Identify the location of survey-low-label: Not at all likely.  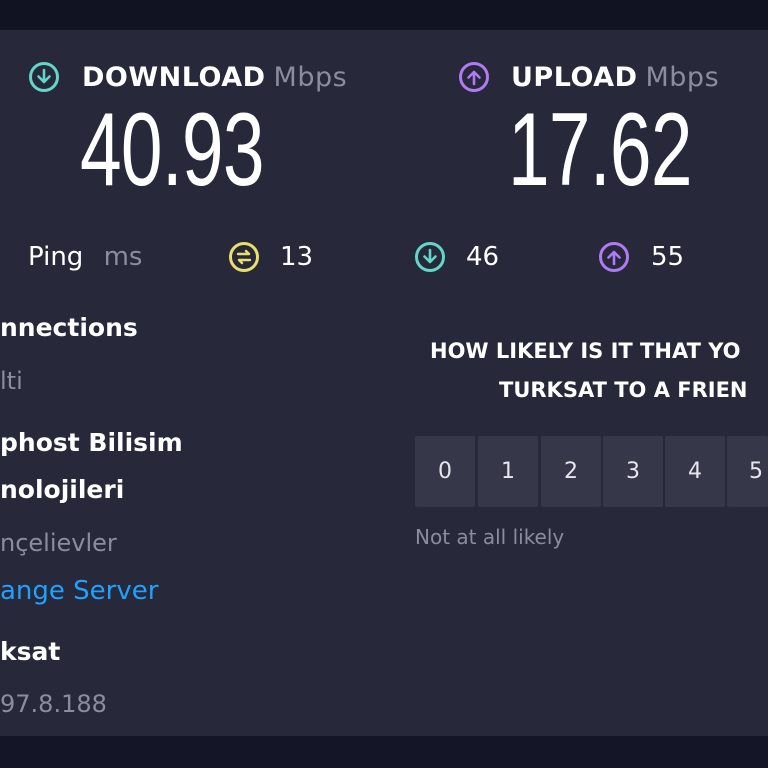
(490, 537).